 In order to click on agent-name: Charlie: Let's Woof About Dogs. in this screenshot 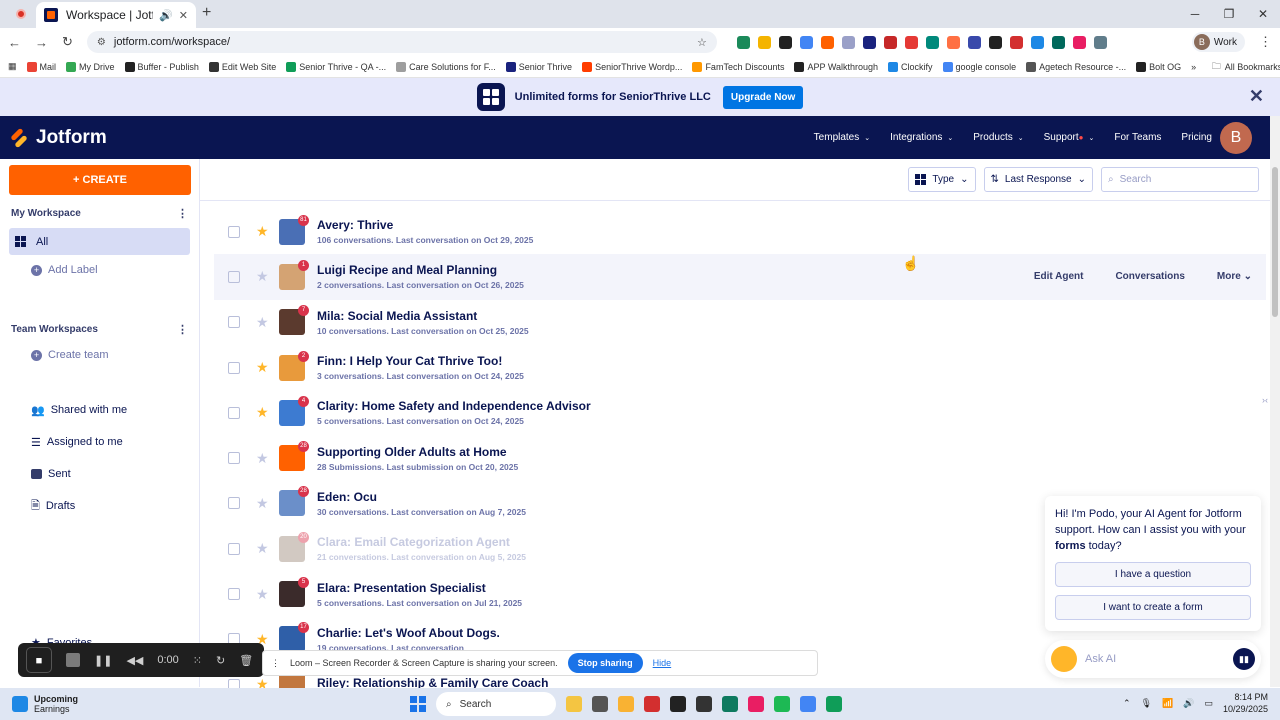, I will do `click(408, 633)`.